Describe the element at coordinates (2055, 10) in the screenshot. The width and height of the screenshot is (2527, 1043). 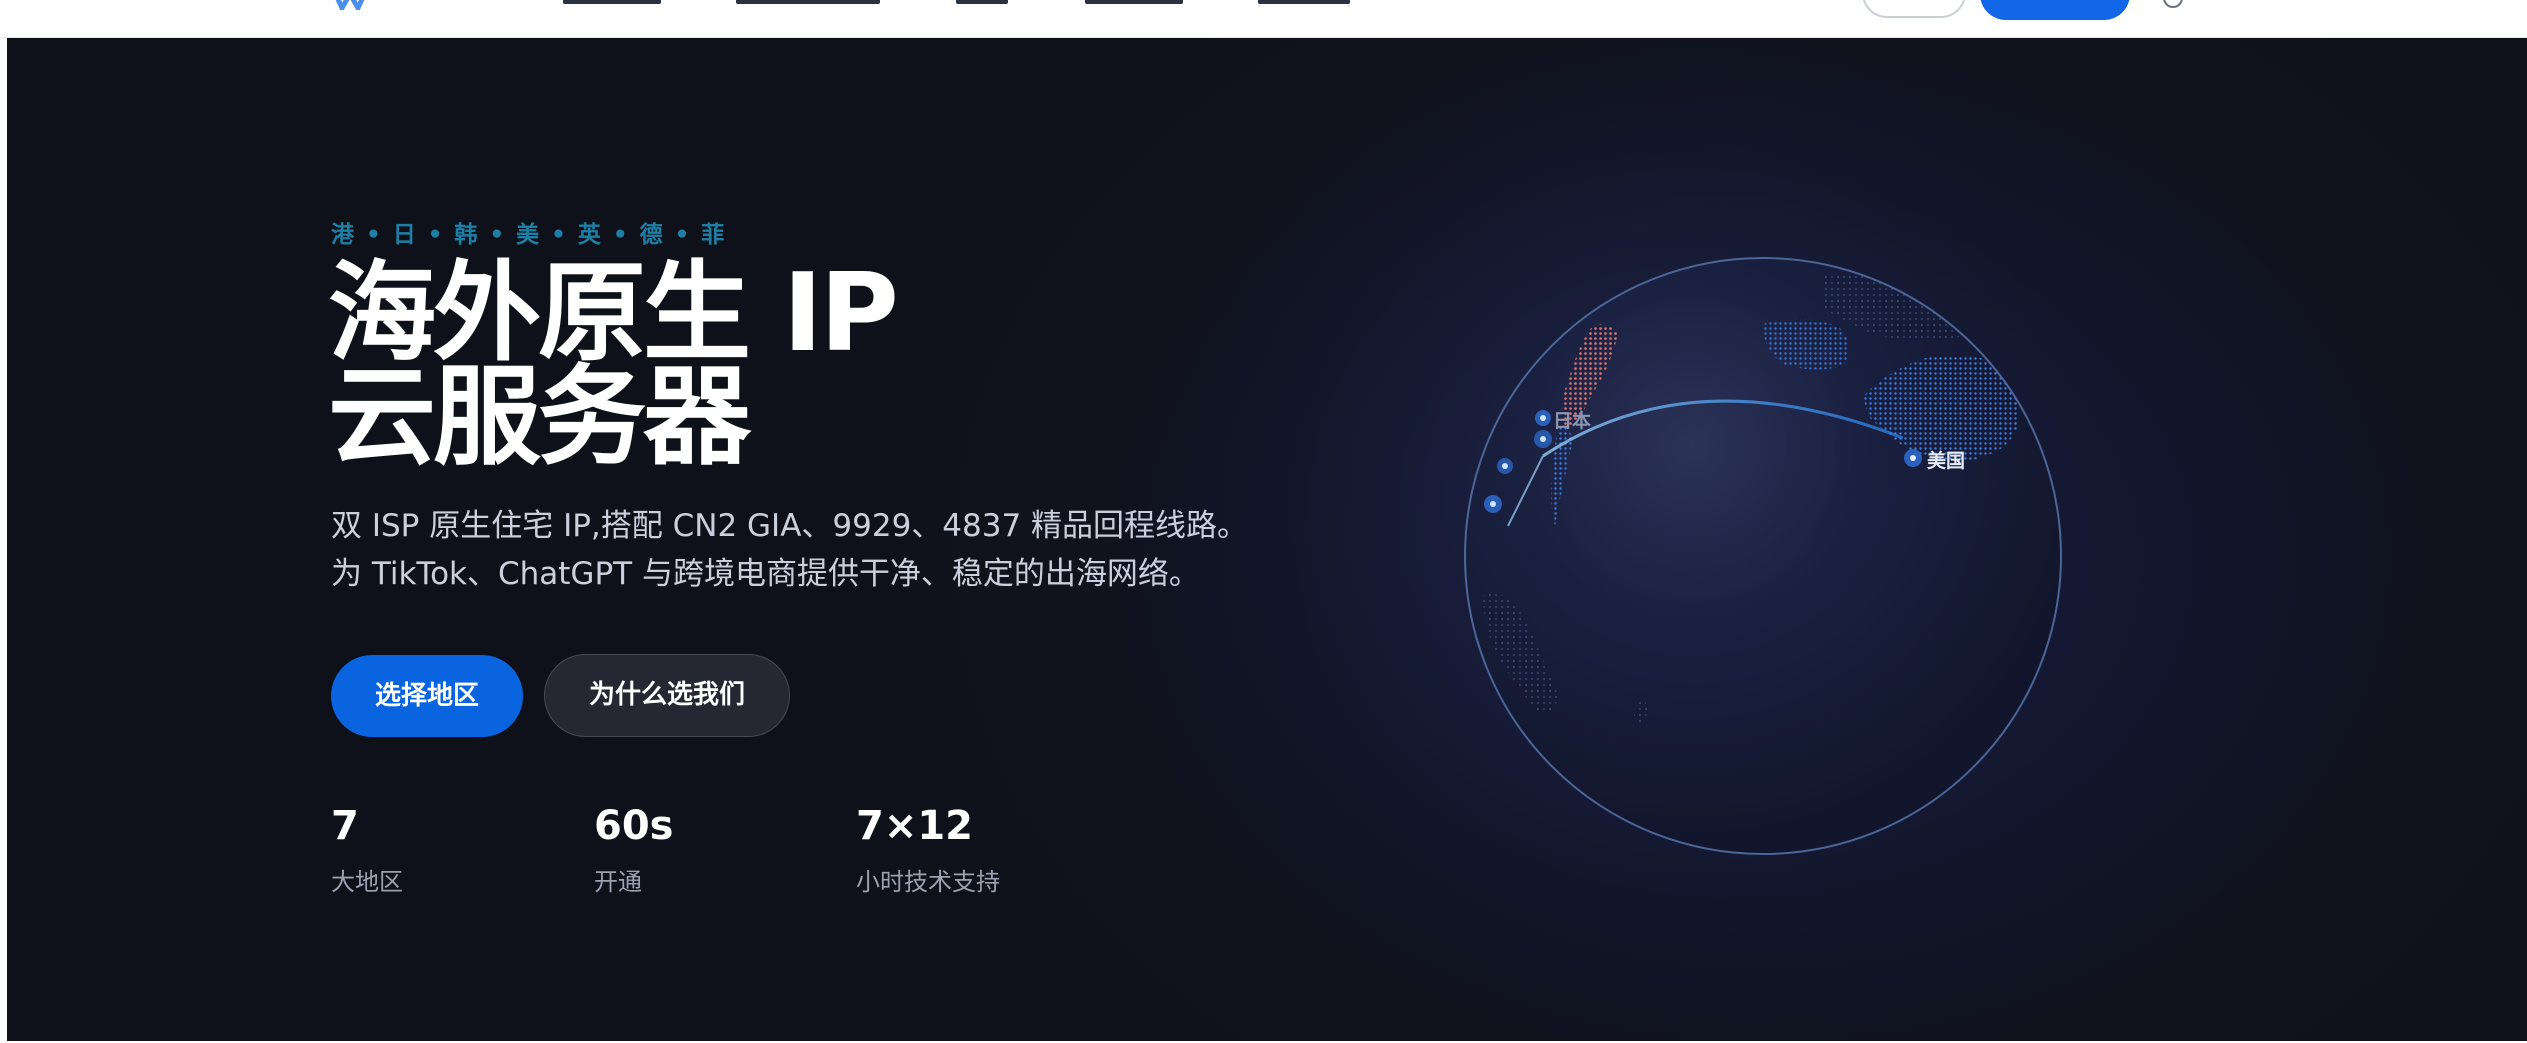
I see `register-button` at that location.